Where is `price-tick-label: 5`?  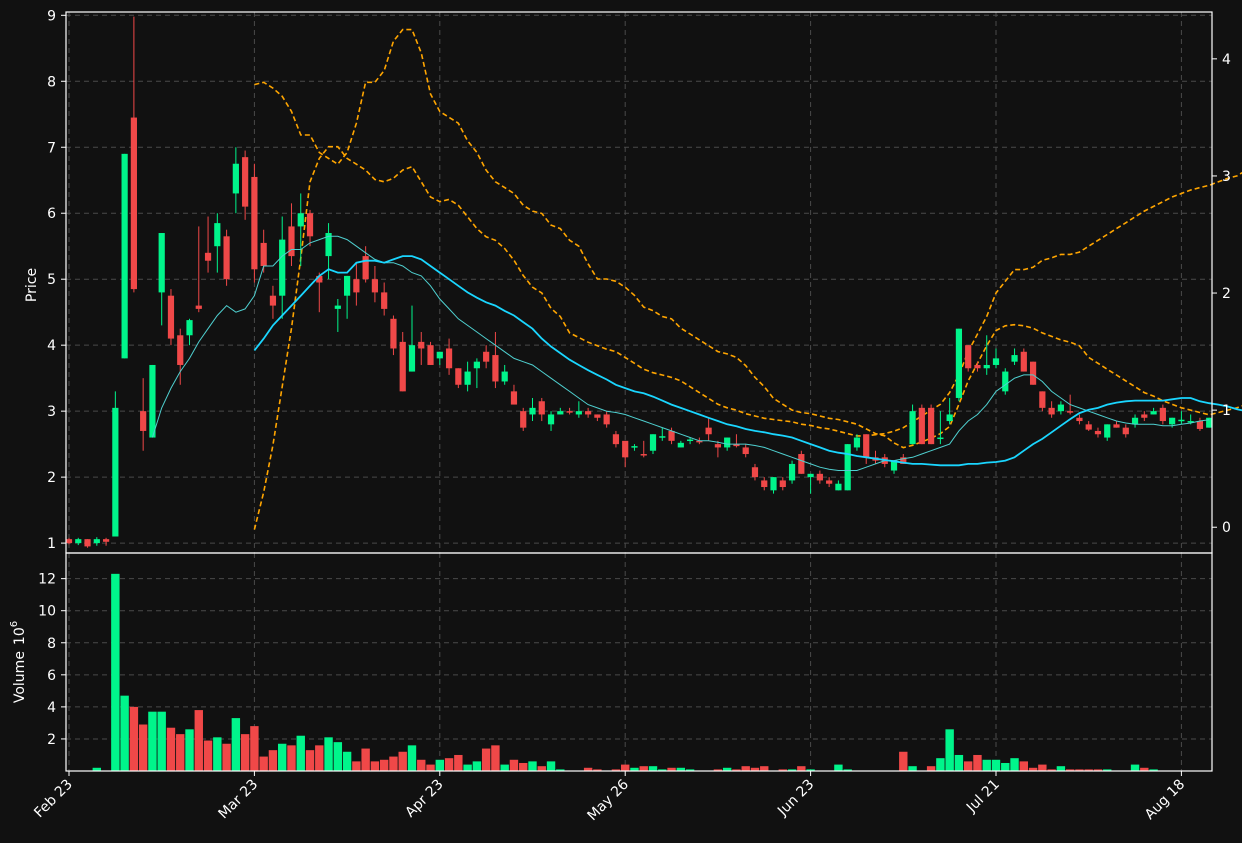
price-tick-label: 5 is located at coordinates (51, 280).